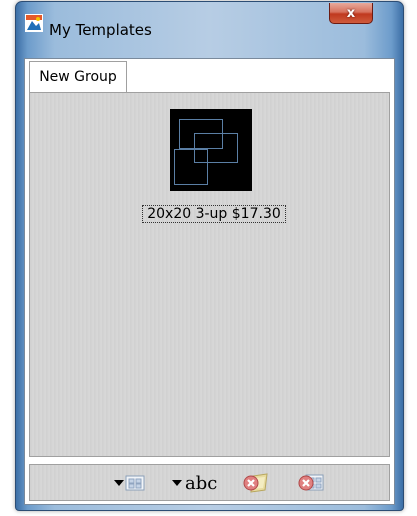 This screenshot has width=417, height=516. I want to click on template-thumbnail, so click(211, 150).